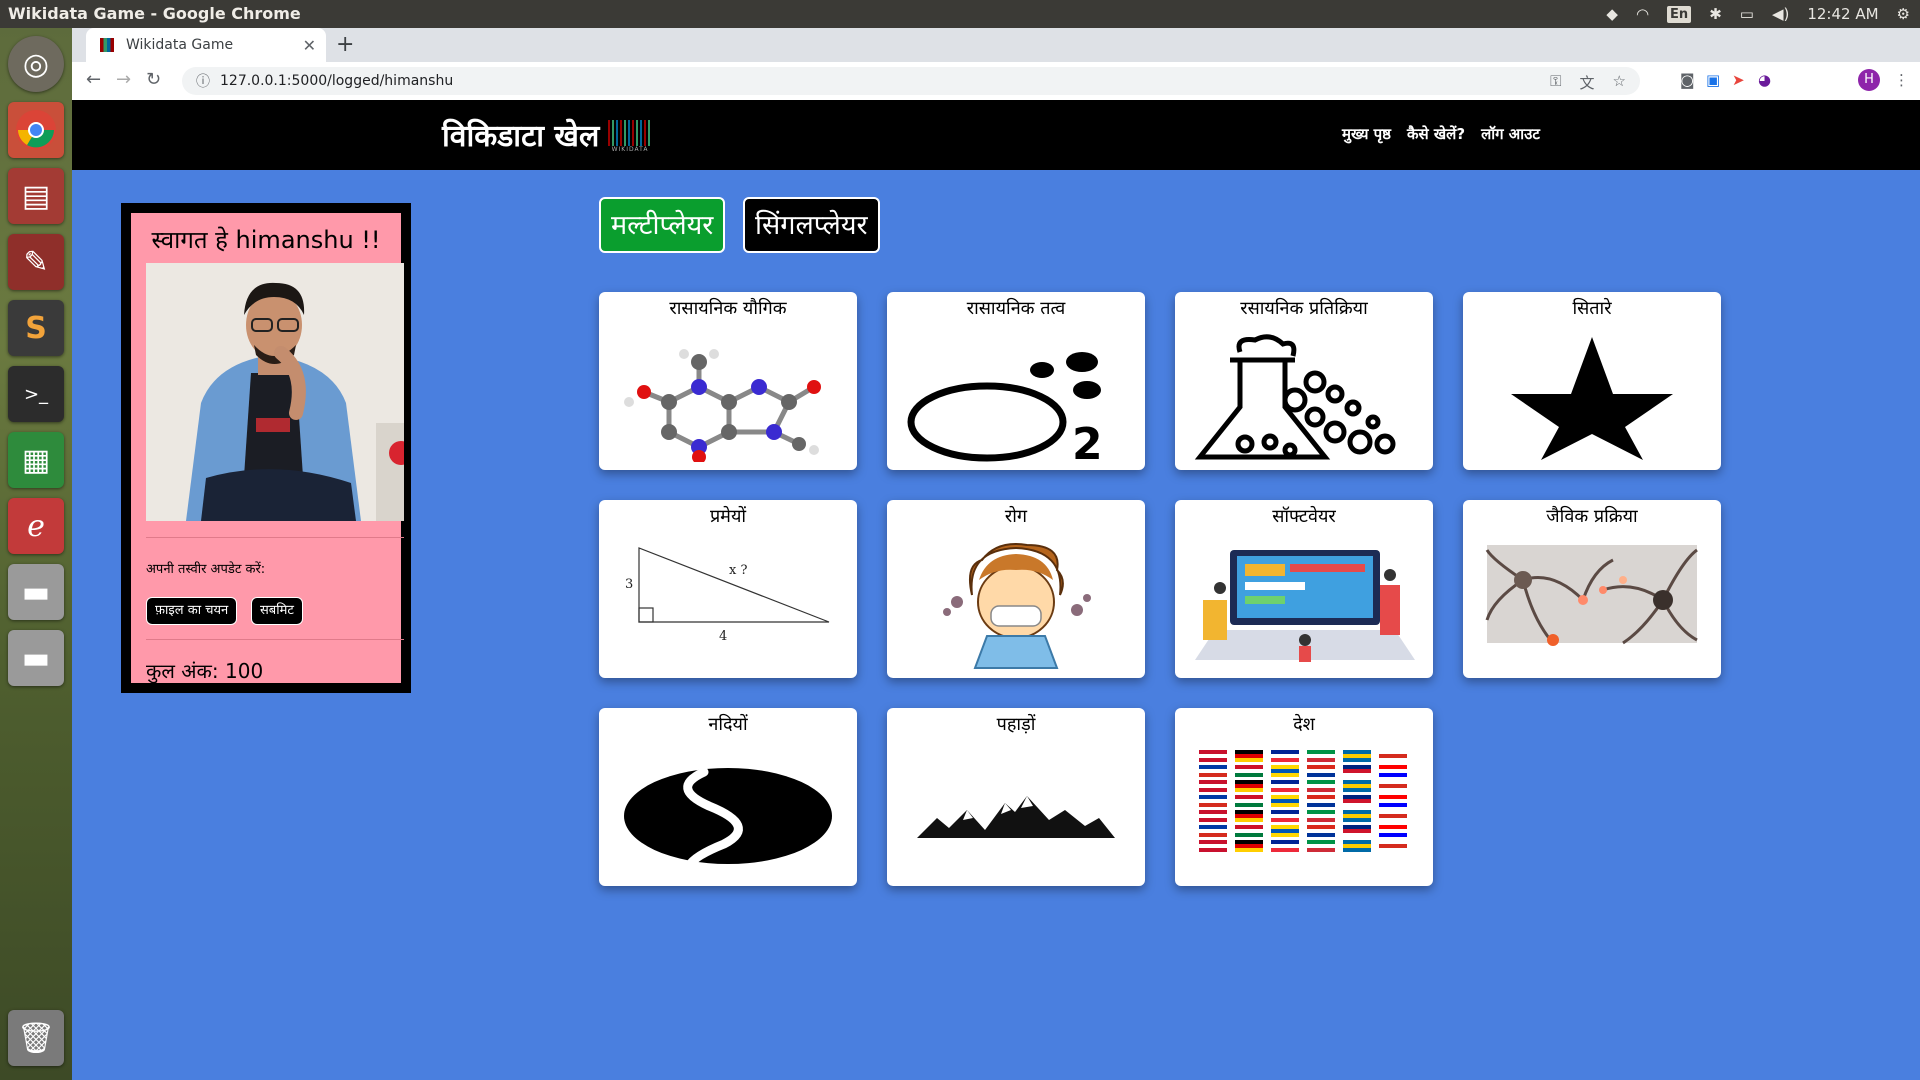 The width and height of the screenshot is (1920, 1080). Describe the element at coordinates (192, 611) in the screenshot. I see `choose-file-button: फ़ाइल का चयन` at that location.